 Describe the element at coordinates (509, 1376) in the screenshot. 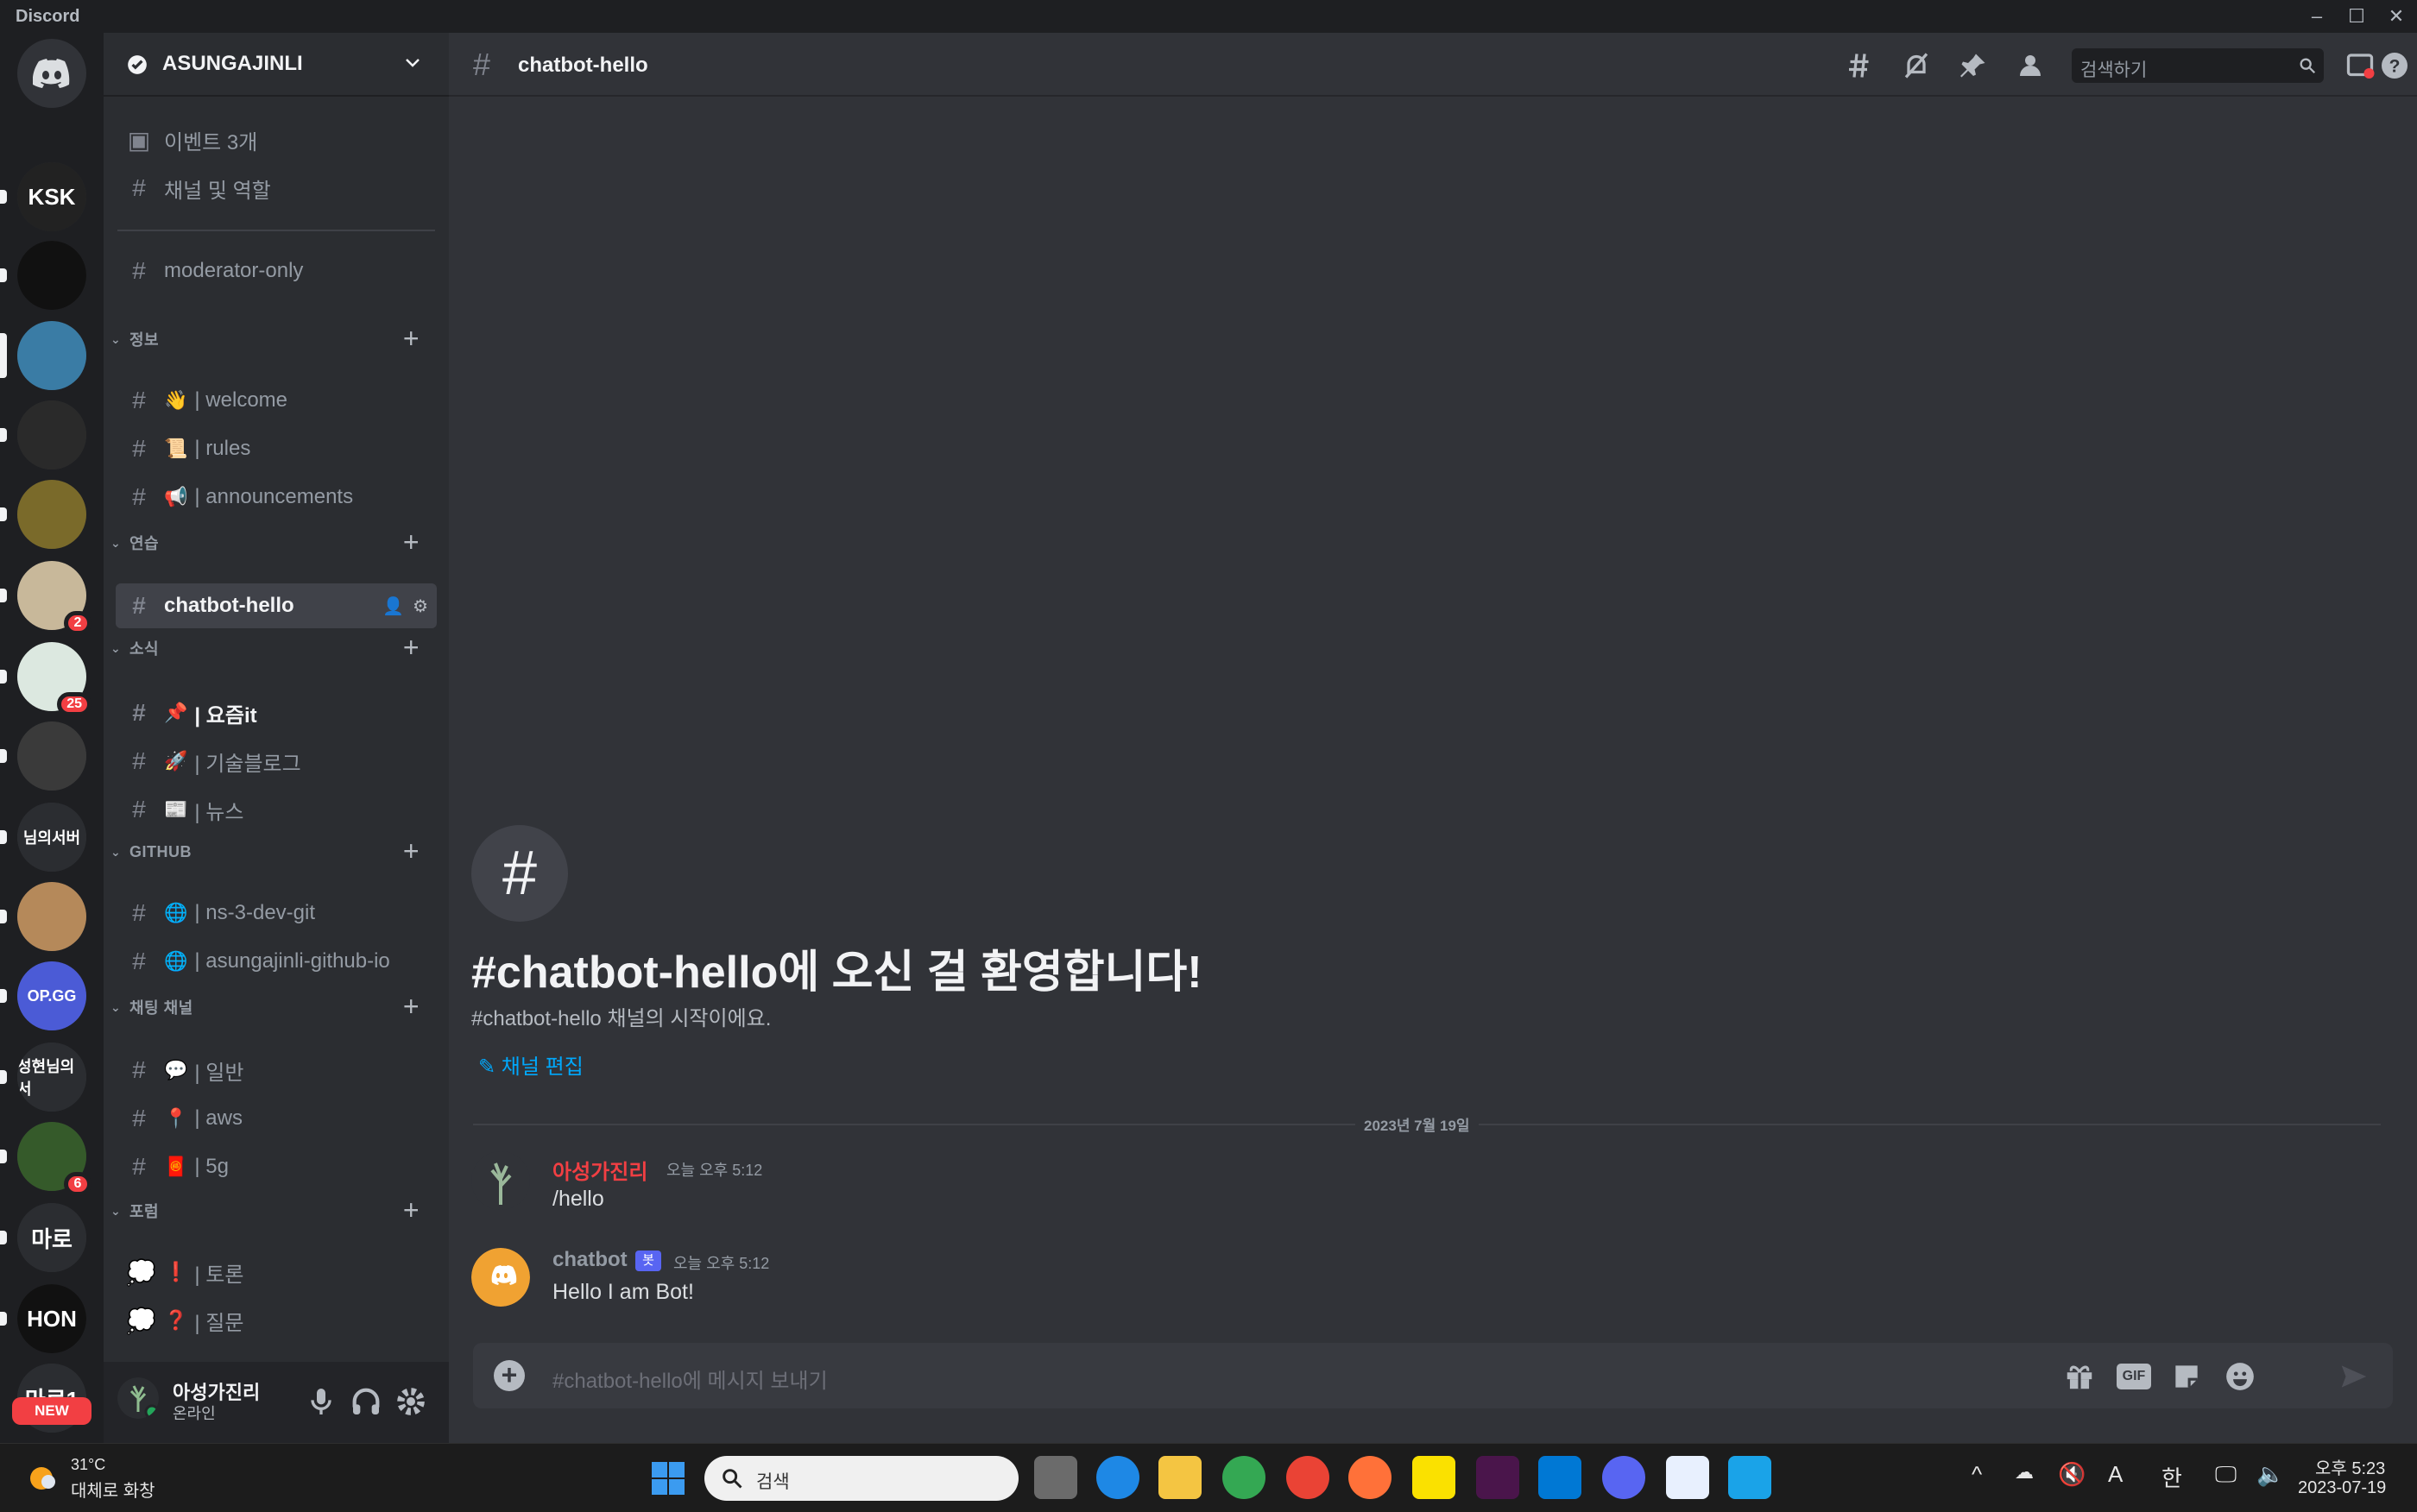

I see `add-attachment-button: +` at that location.